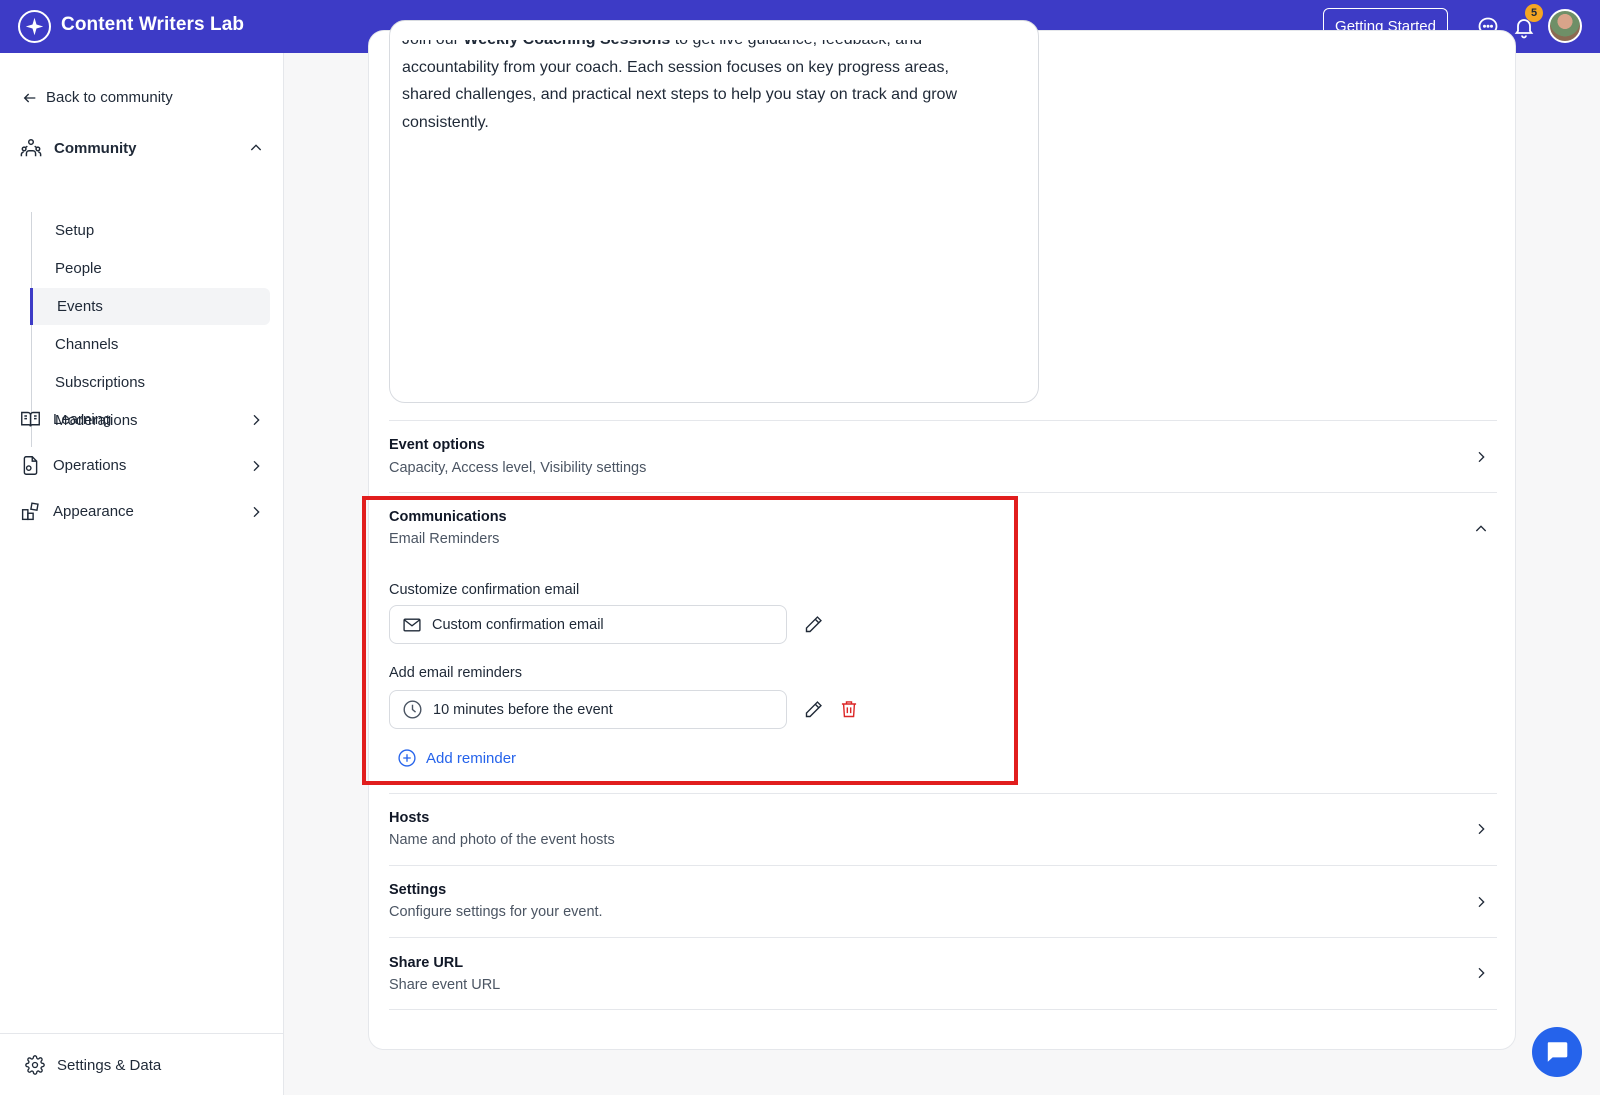 The image size is (1600, 1095). What do you see at coordinates (29, 97) in the screenshot?
I see `arrow-left-icon` at bounding box center [29, 97].